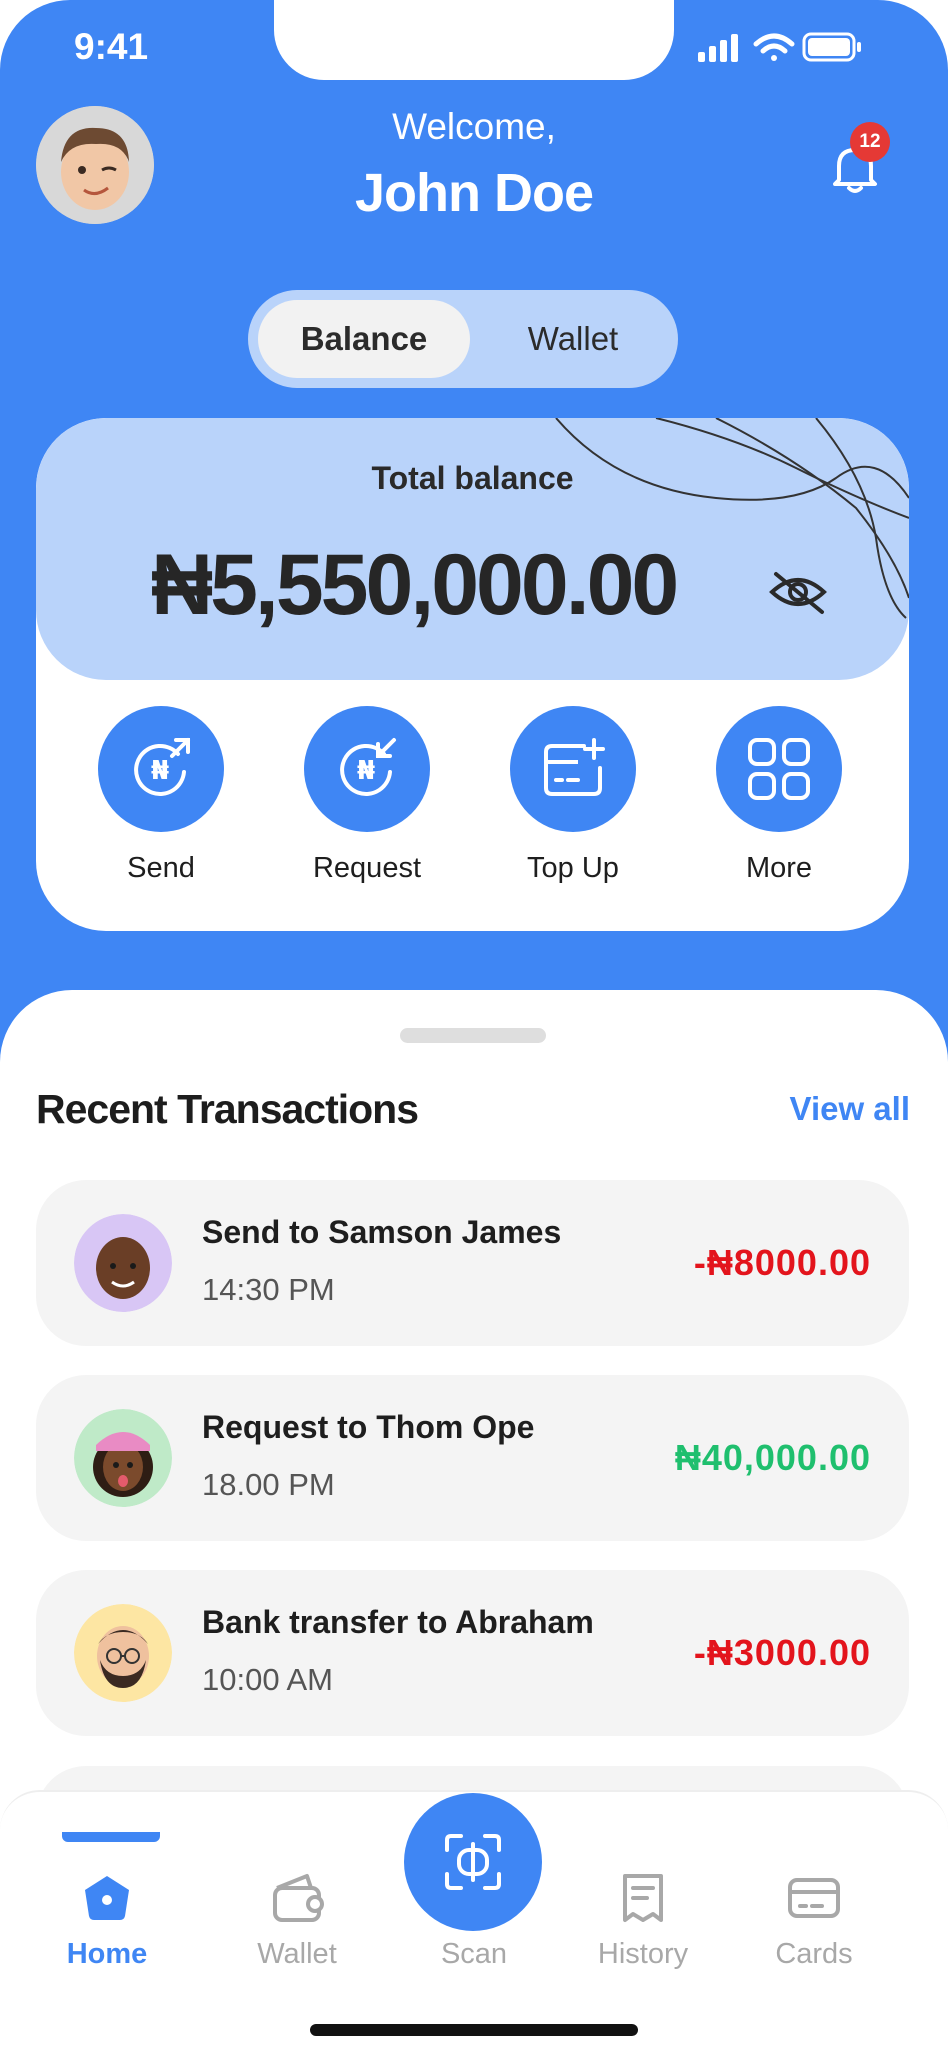  What do you see at coordinates (782, 1262) in the screenshot?
I see `transaction-amount: -₦8000.00` at bounding box center [782, 1262].